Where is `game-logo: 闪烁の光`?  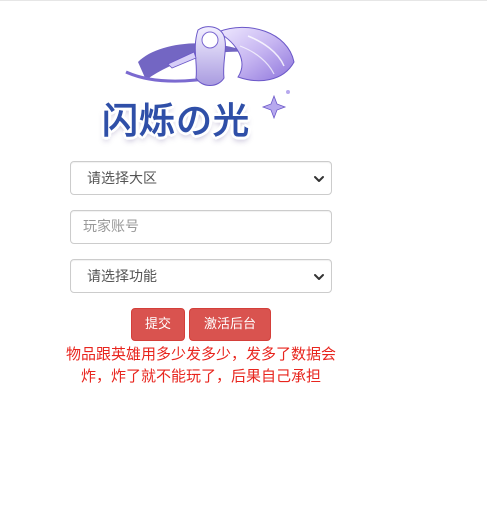
game-logo: 闪烁の光 is located at coordinates (198, 82).